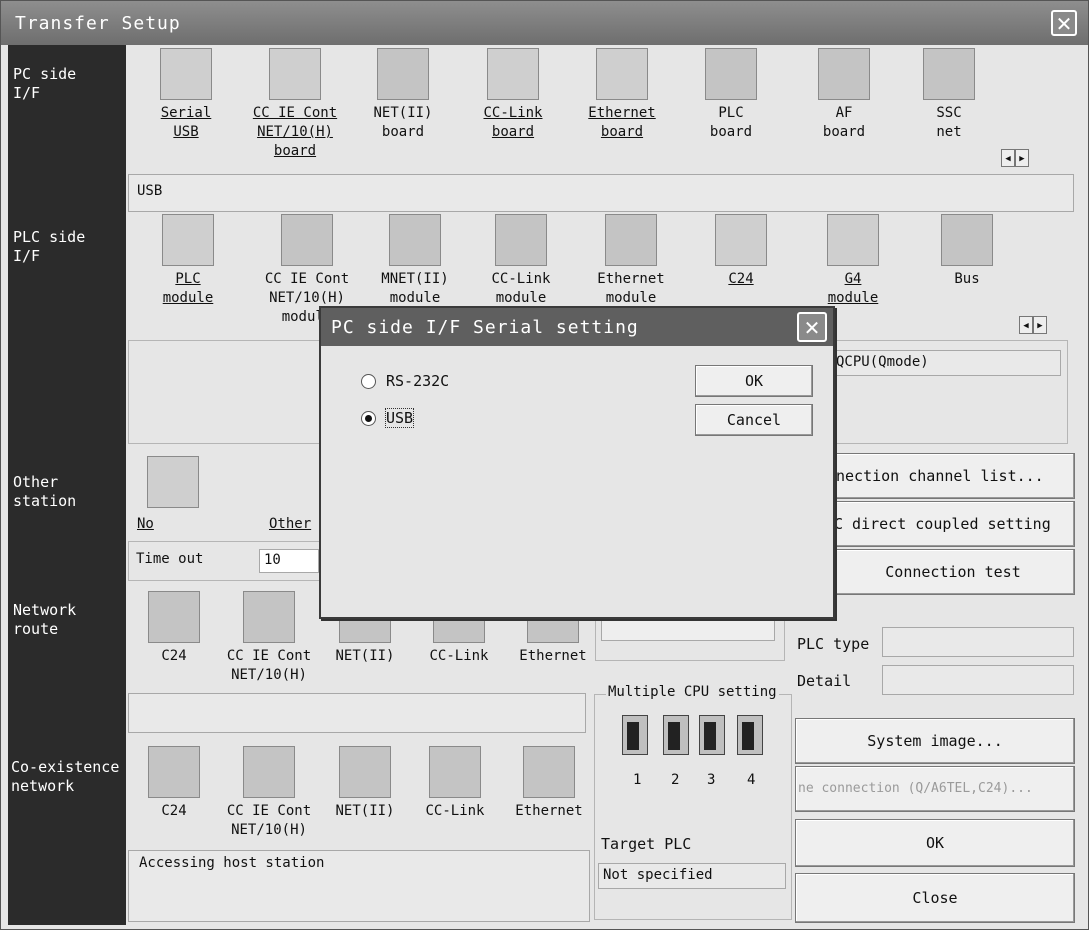 Image resolution: width=1089 pixels, height=930 pixels. What do you see at coordinates (935, 843) in the screenshot?
I see `ok-button: OK` at bounding box center [935, 843].